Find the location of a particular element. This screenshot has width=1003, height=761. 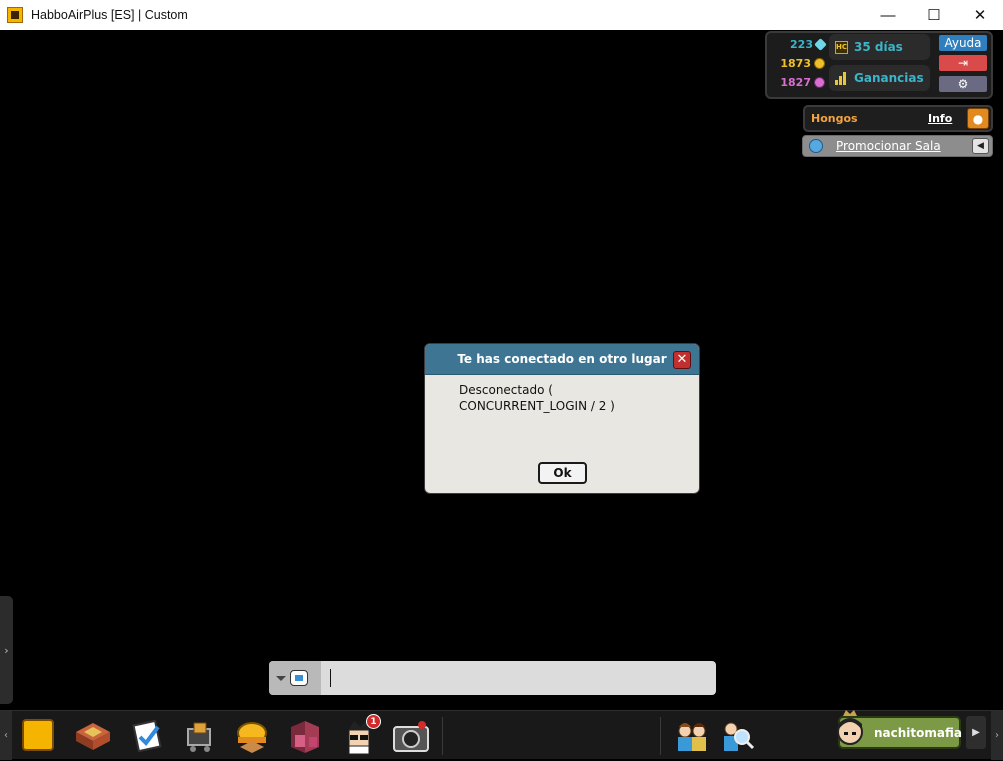

diamonds-counter: 223 is located at coordinates (801, 44).